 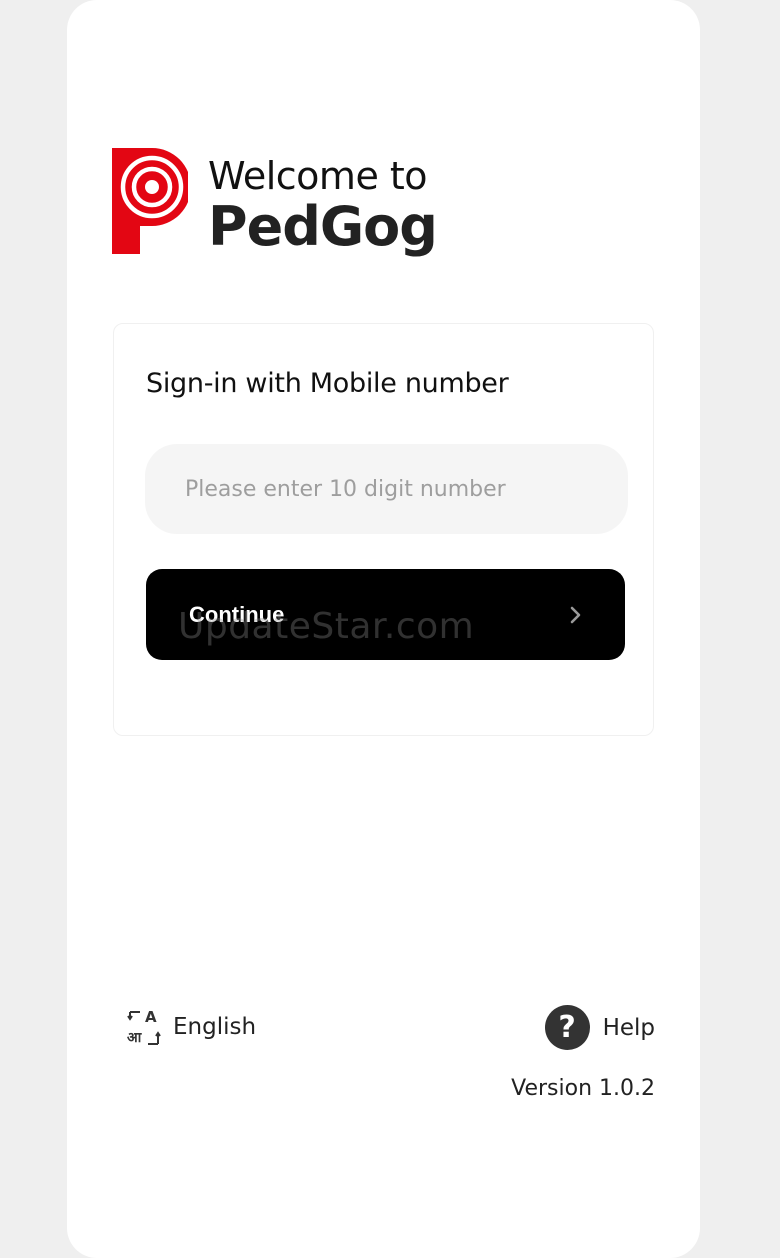 What do you see at coordinates (237, 614) in the screenshot?
I see `continue-label: Continue` at bounding box center [237, 614].